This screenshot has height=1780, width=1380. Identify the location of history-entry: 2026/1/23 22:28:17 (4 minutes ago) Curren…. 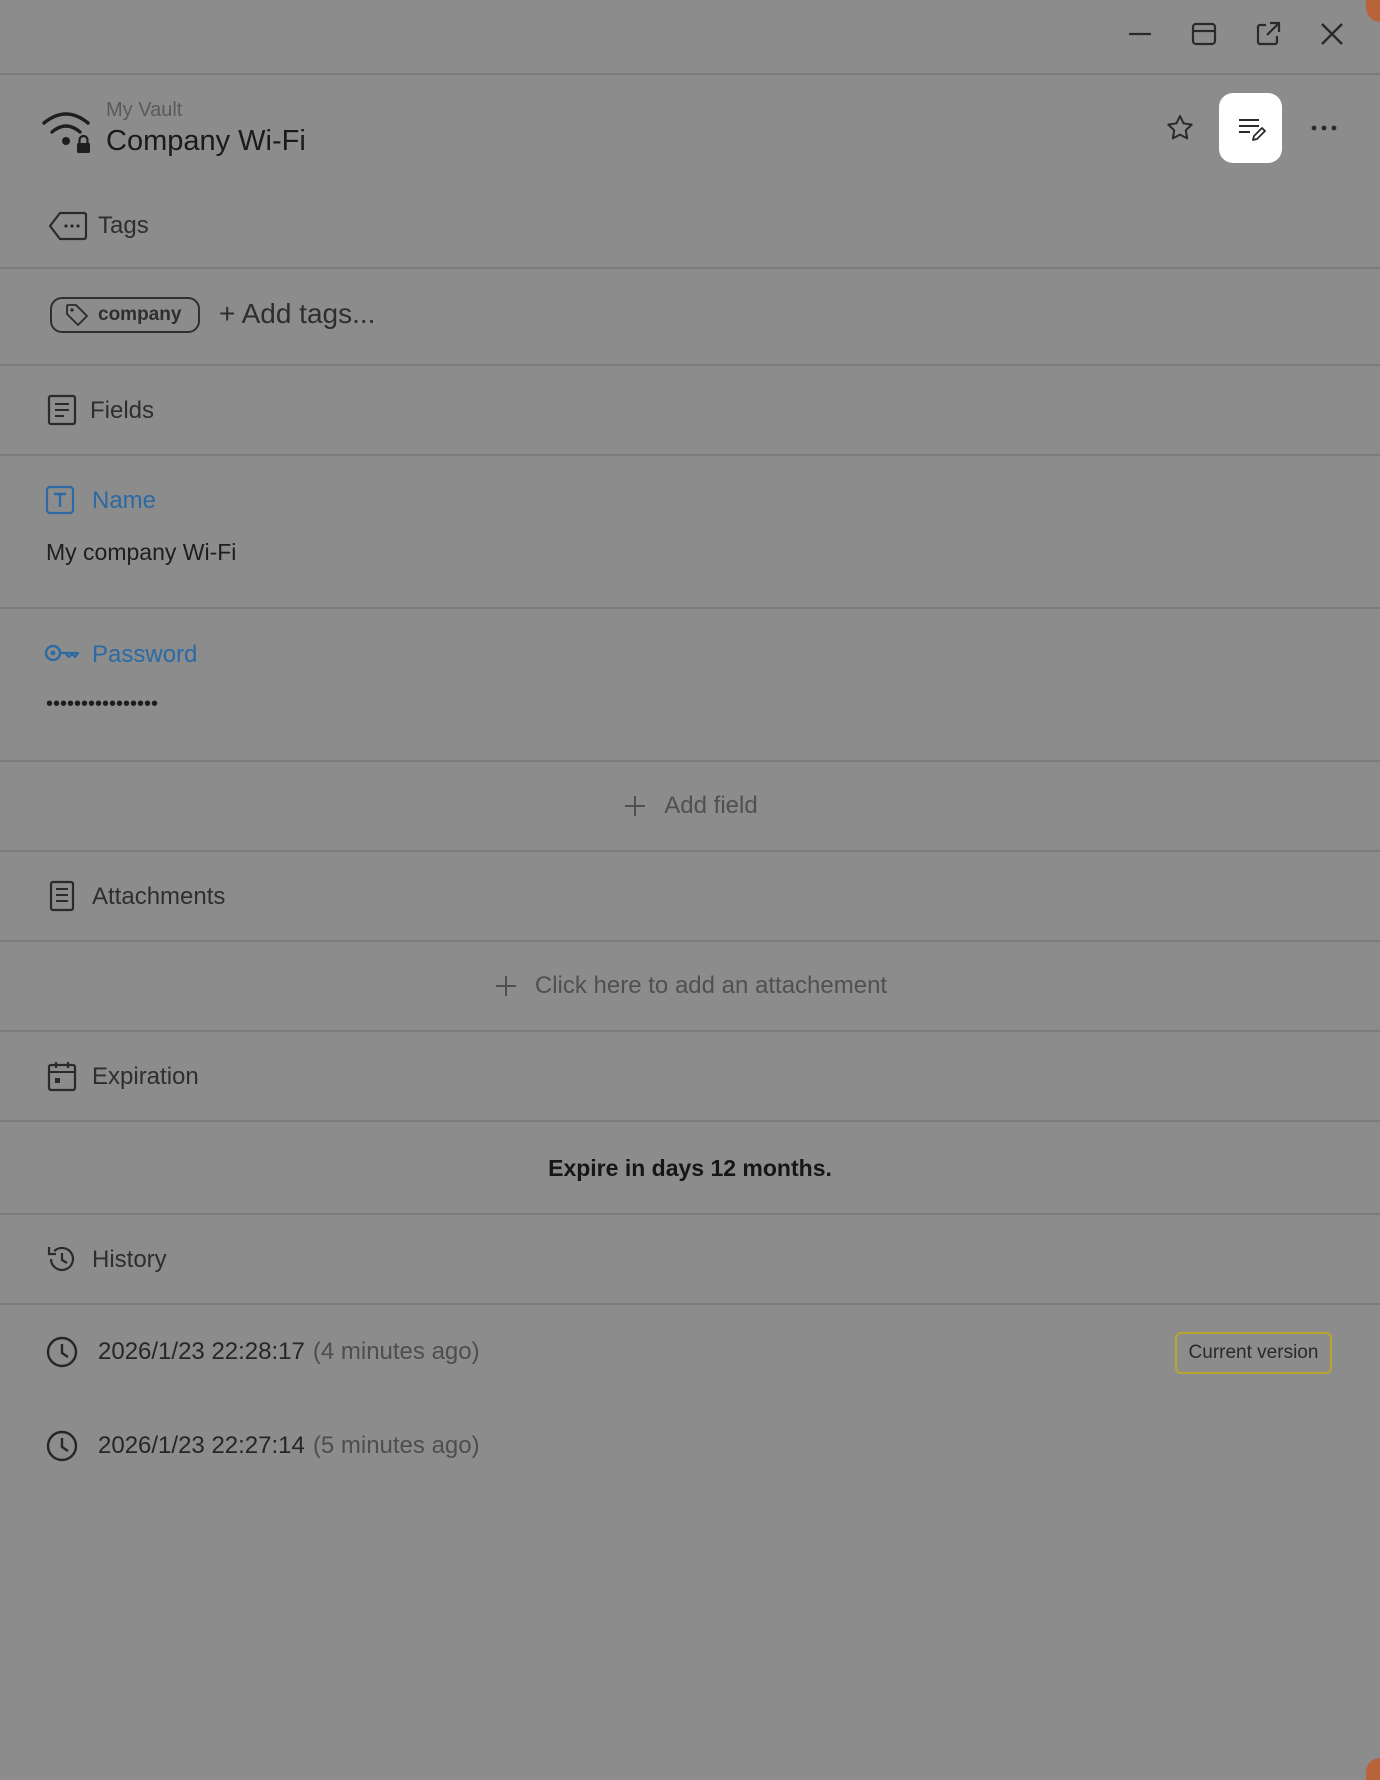
(690, 1350).